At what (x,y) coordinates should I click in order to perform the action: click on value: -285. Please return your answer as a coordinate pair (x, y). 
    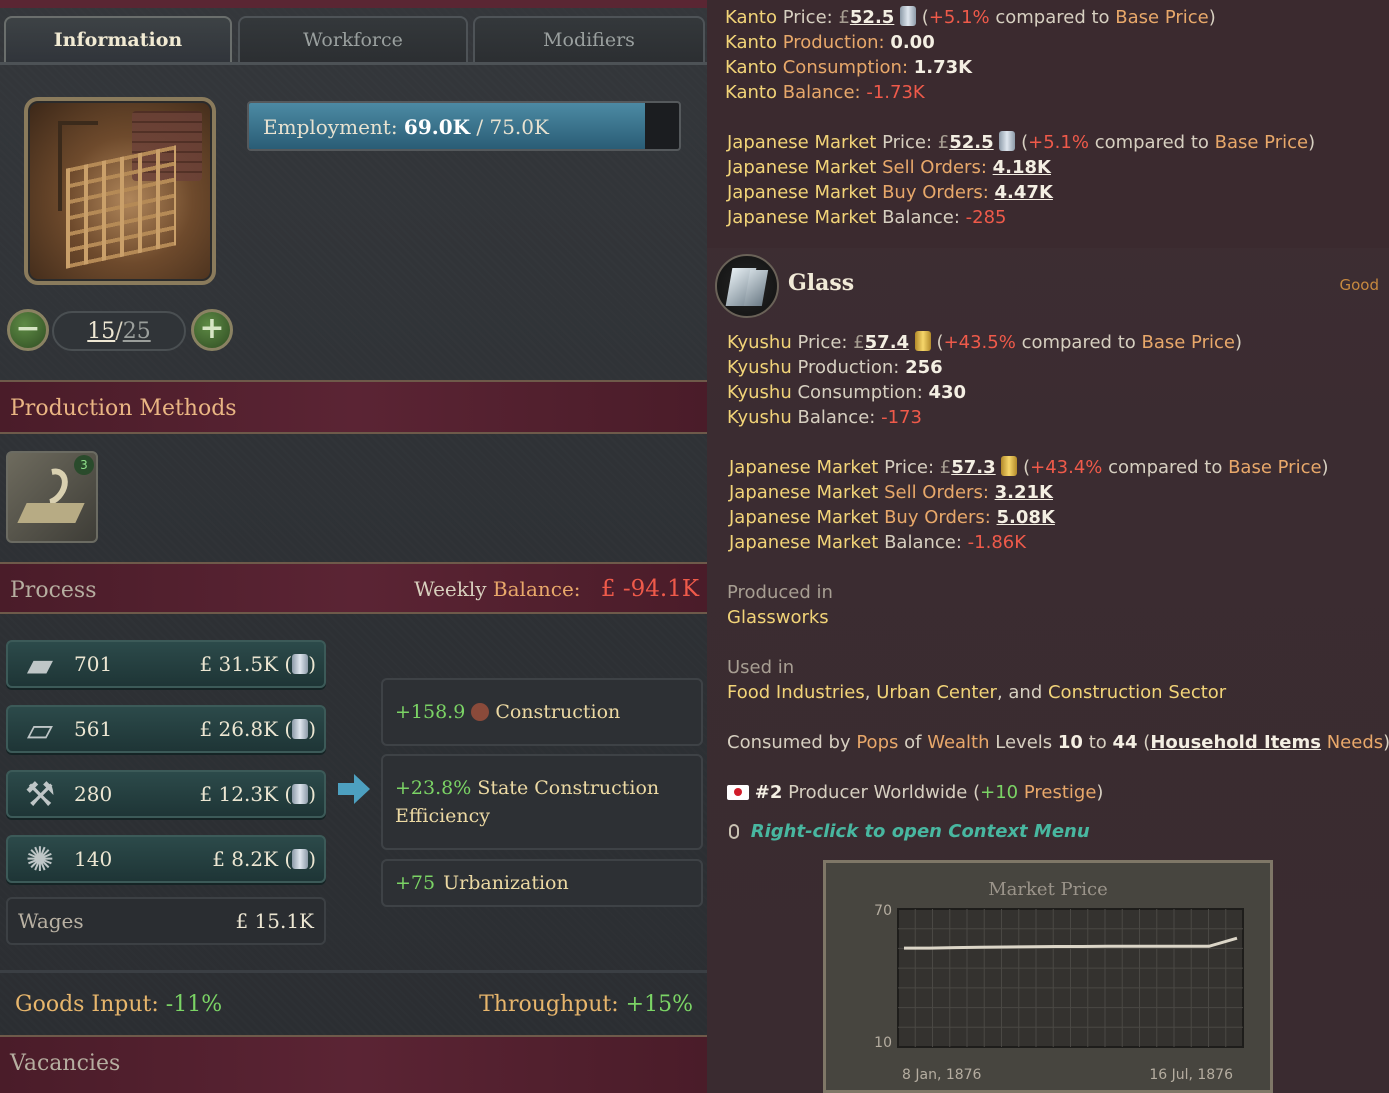
    Looking at the image, I should click on (986, 217).